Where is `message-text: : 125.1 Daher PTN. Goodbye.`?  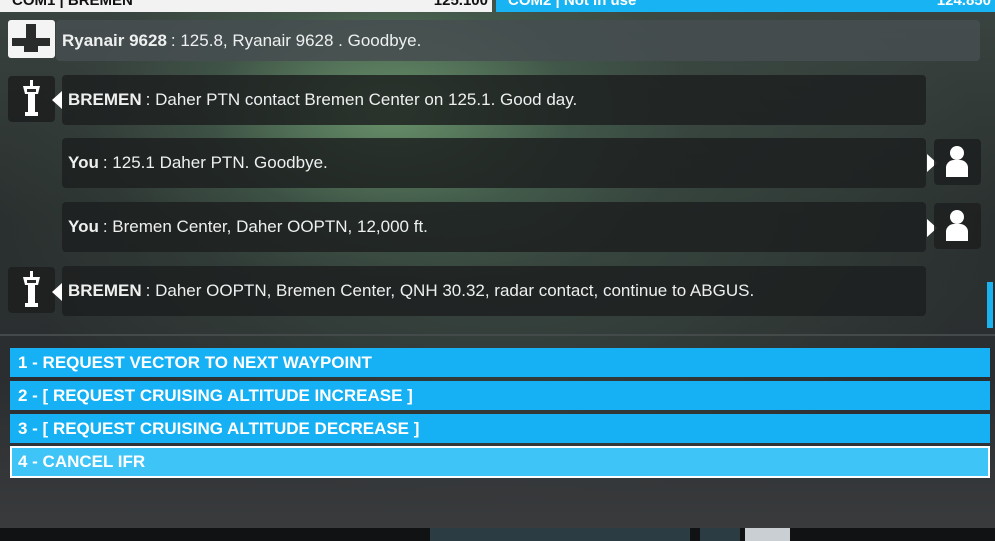 message-text: : 125.1 Daher PTN. Goodbye. is located at coordinates (215, 162).